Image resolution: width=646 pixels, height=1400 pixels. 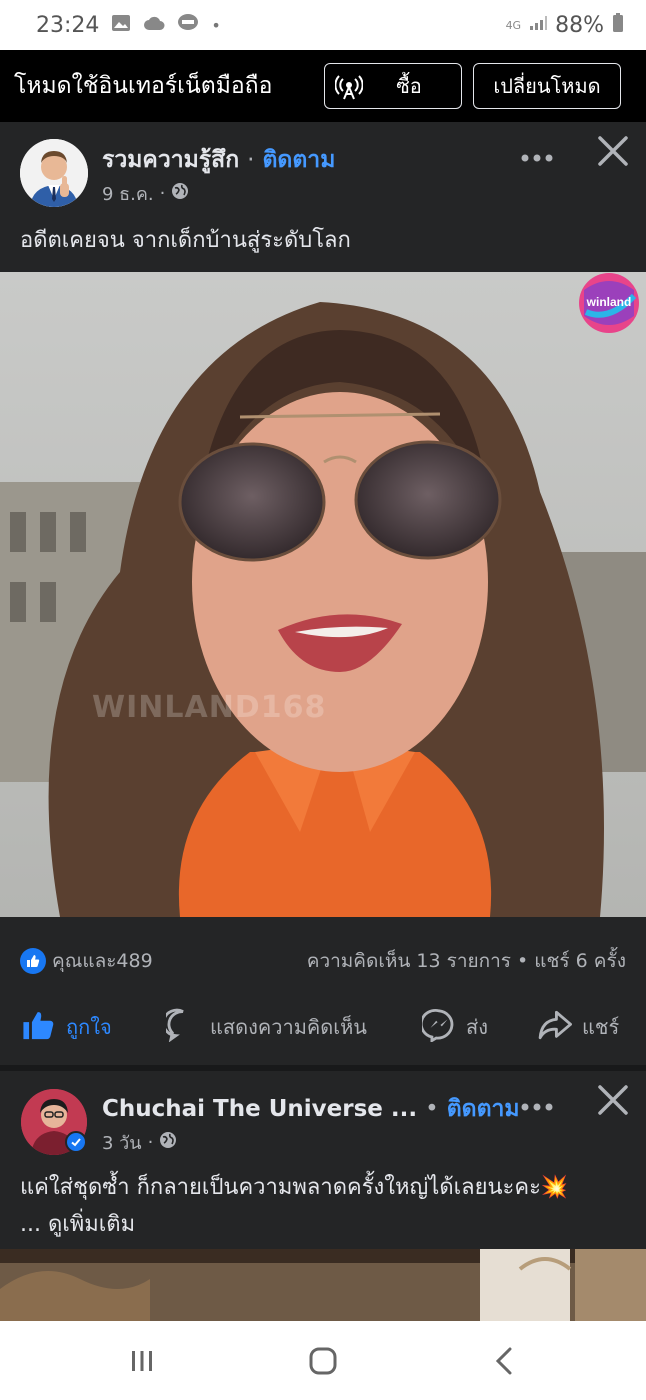 What do you see at coordinates (89, 1027) in the screenshot?
I see `like-label: ถูกใจ` at bounding box center [89, 1027].